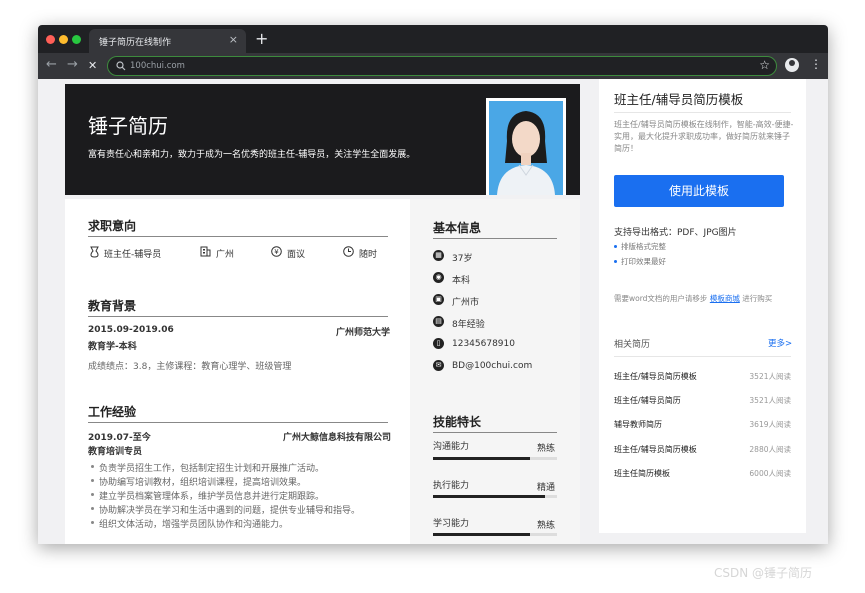 The width and height of the screenshot is (865, 593). What do you see at coordinates (438, 255) in the screenshot?
I see `calendar-icon: ▦` at bounding box center [438, 255].